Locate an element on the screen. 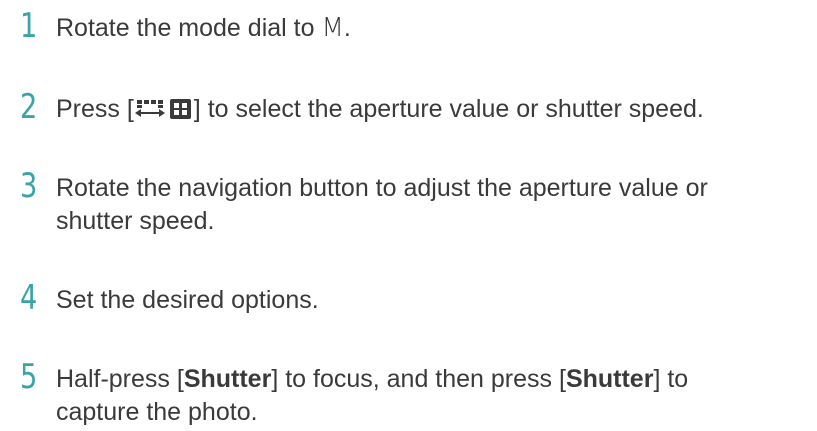  step-number: 2 is located at coordinates (29, 107).